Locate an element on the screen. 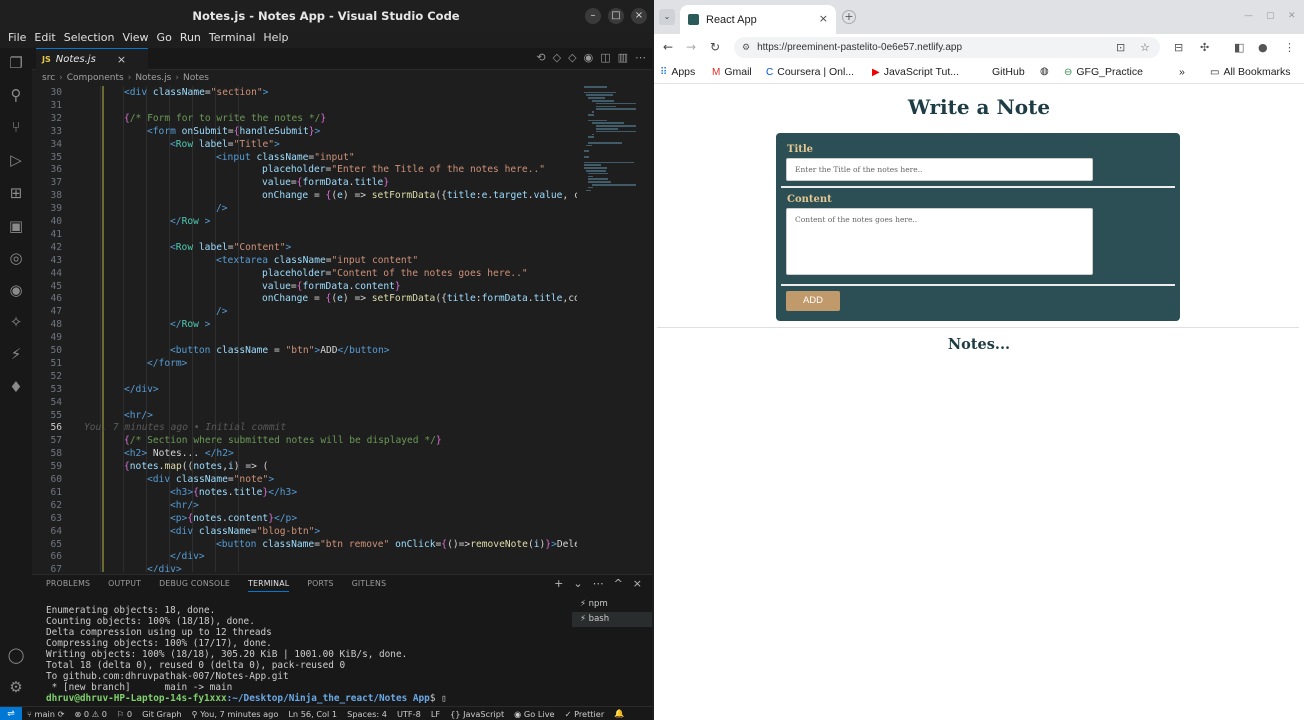  forward-arrow-icon: → is located at coordinates (691, 47).